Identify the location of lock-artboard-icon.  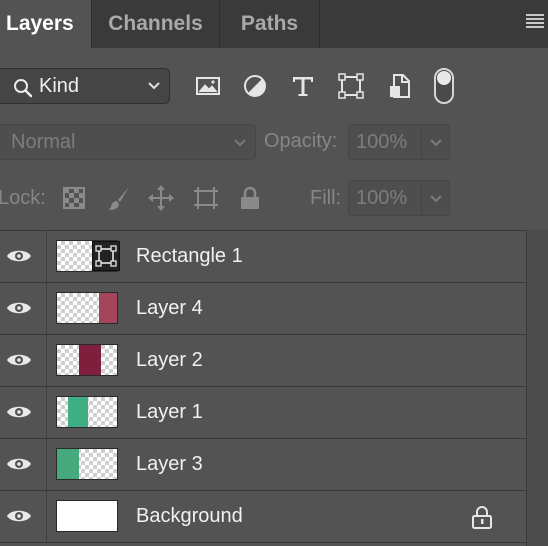
(206, 198).